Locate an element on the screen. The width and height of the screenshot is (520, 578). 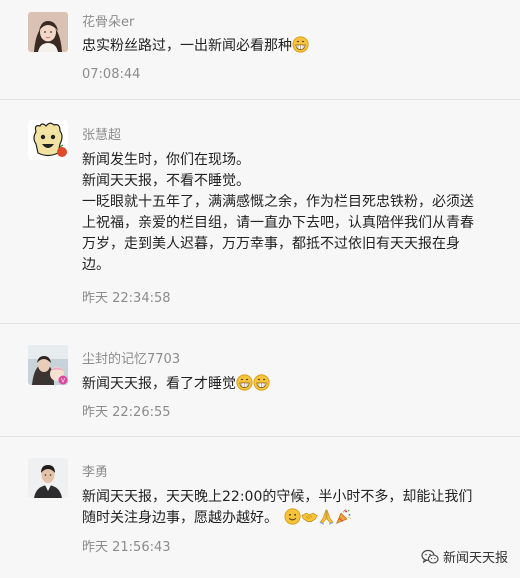
party-emoji is located at coordinates (343, 516).